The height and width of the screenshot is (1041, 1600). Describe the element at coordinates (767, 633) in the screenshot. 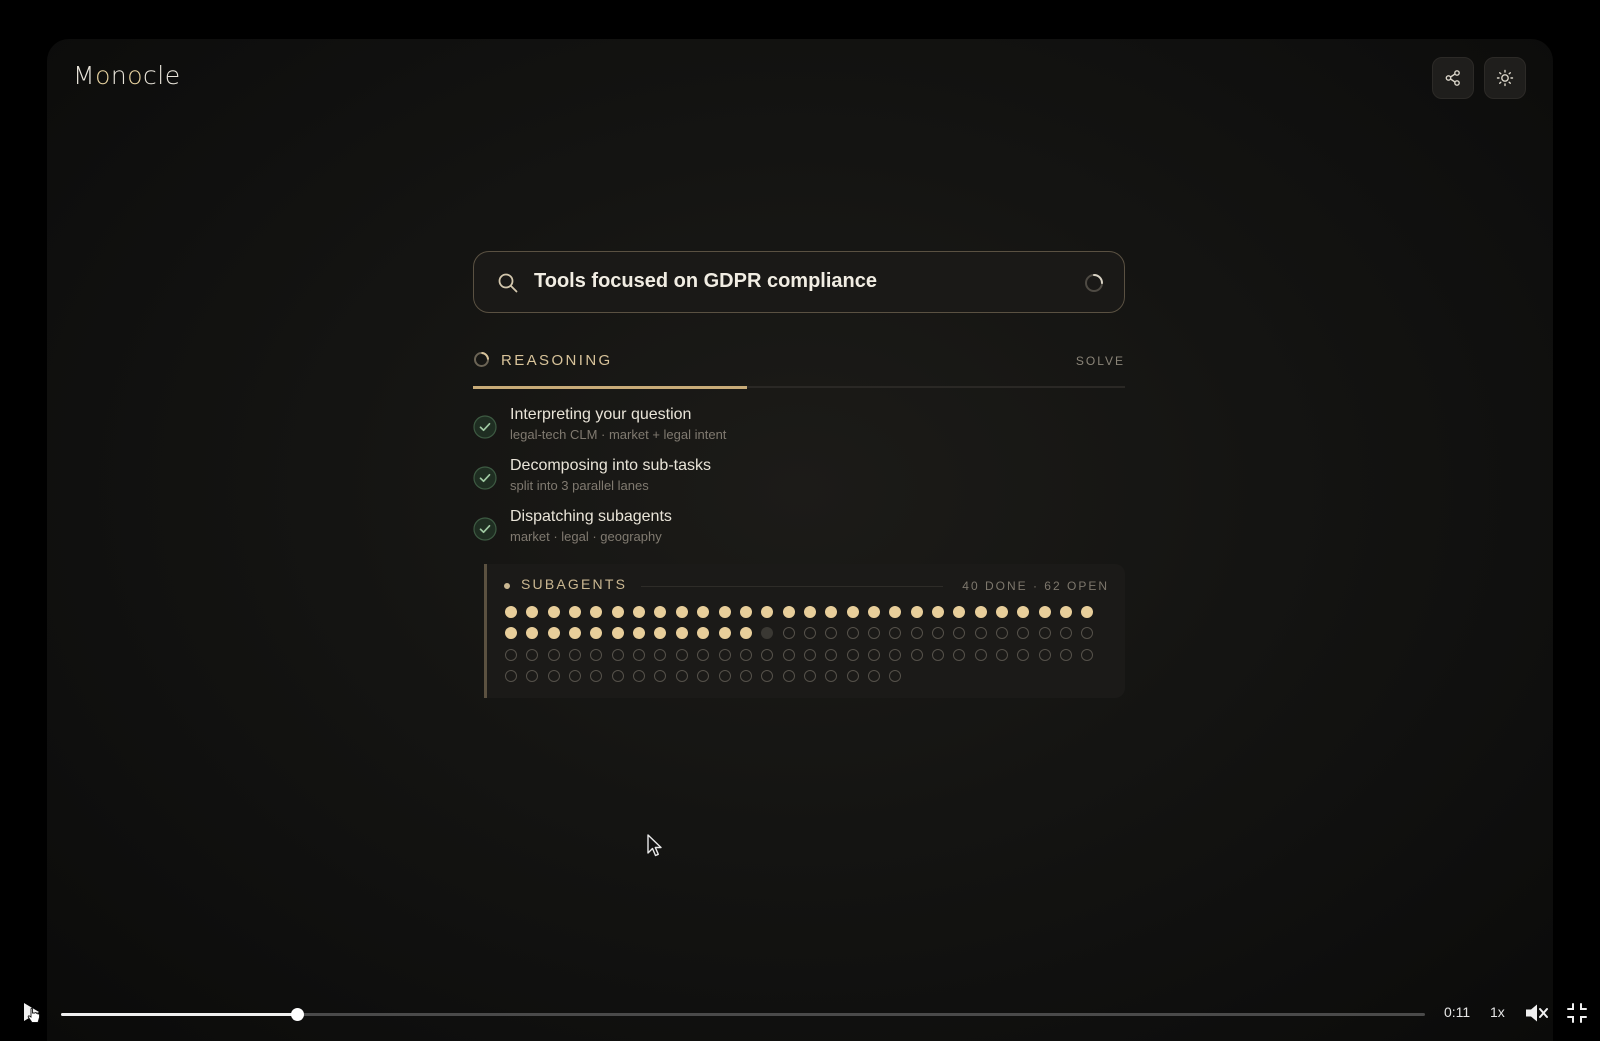

I see `subagent-dot-running` at that location.